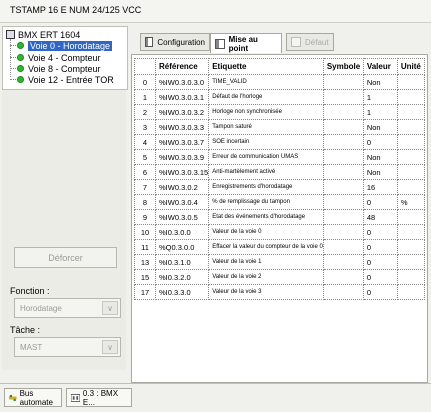 Image resolution: width=431 pixels, height=412 pixels. Describe the element at coordinates (182, 172) in the screenshot. I see `cell-reference: %IW0.3.0.3.15` at that location.